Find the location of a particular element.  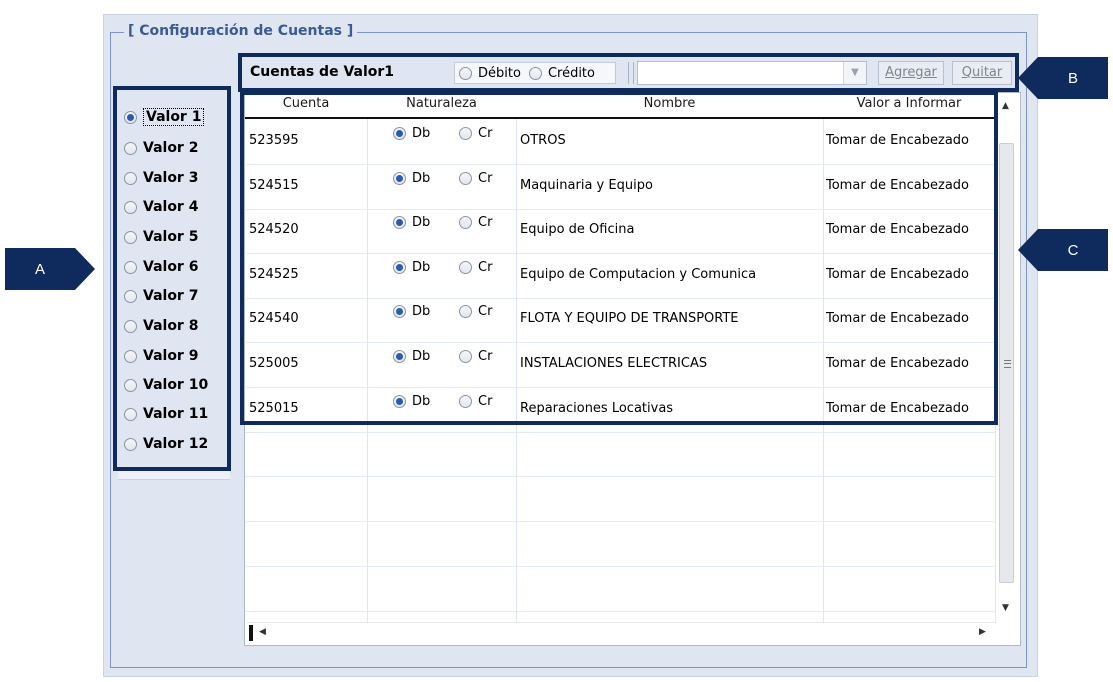

horizontal-scroll-marker is located at coordinates (251, 633).